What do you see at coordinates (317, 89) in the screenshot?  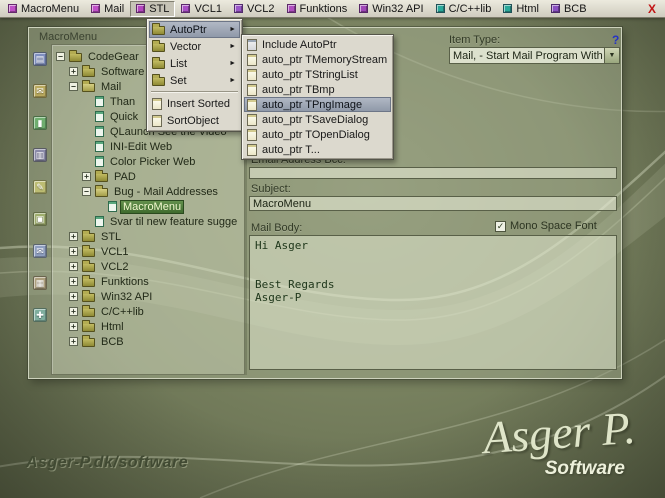 I see `autoptr-menu-item-auto-ptr-tbmp: auto_ptr TBmp` at bounding box center [317, 89].